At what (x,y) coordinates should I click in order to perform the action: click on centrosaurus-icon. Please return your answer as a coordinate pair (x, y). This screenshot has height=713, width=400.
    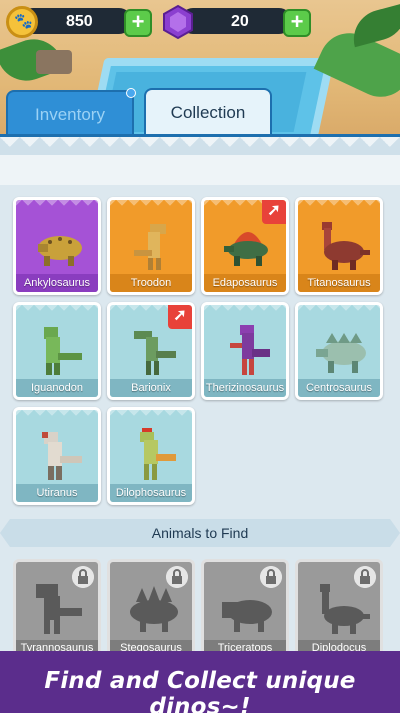
    Looking at the image, I should click on (341, 353).